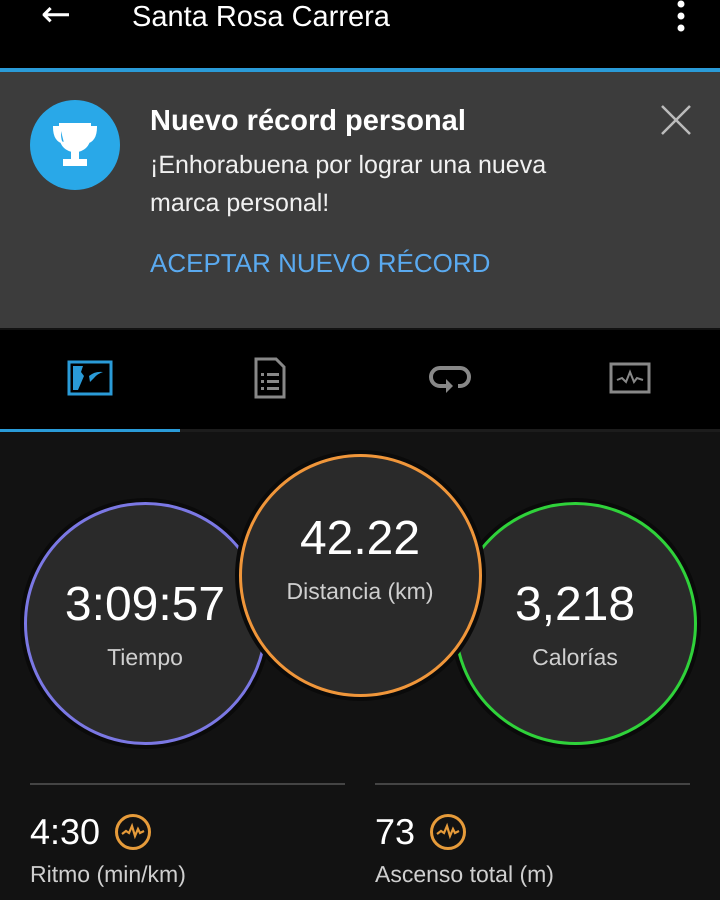 Image resolution: width=720 pixels, height=900 pixels. Describe the element at coordinates (261, 17) in the screenshot. I see `screen-title: Santa Rosa Carrera` at that location.